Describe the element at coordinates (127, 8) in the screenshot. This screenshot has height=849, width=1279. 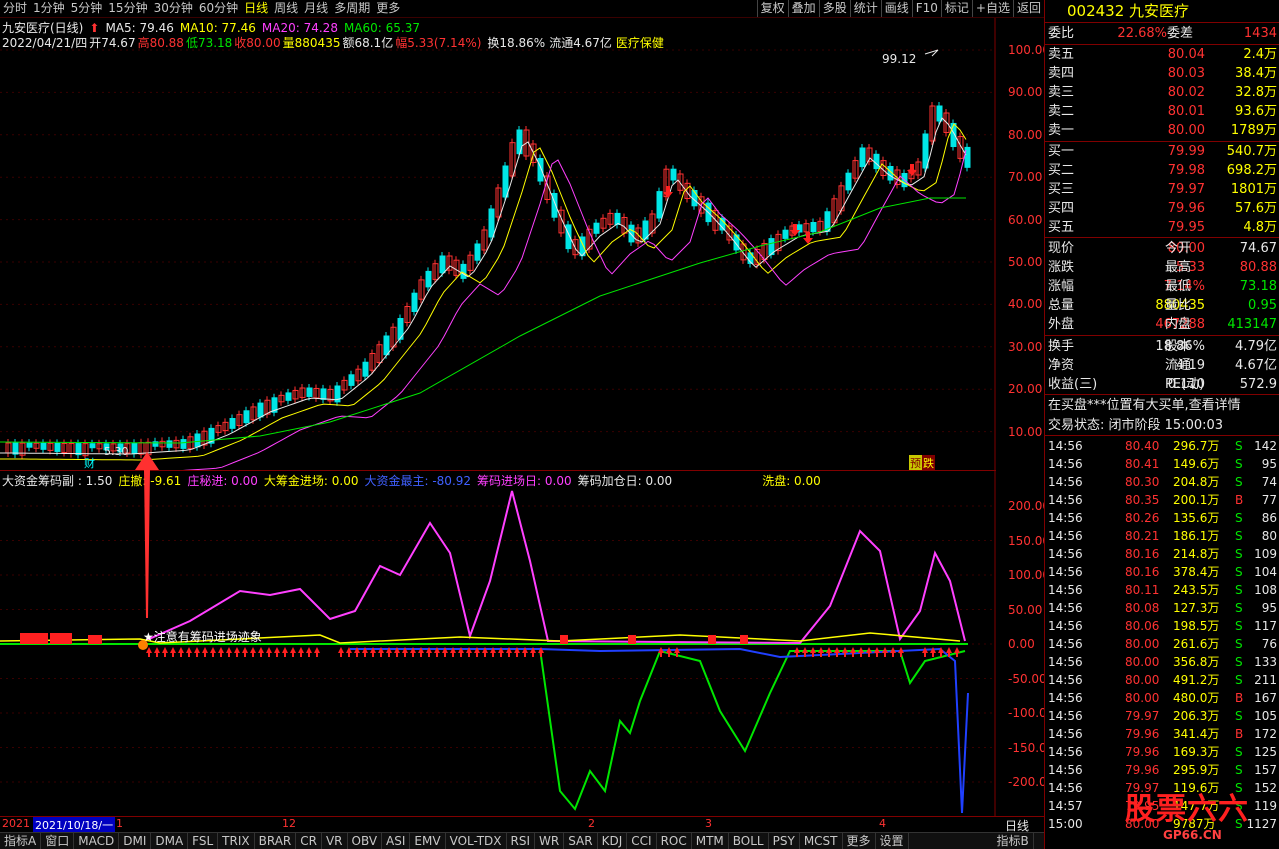
I see `period-tab-3: 15分钟` at that location.